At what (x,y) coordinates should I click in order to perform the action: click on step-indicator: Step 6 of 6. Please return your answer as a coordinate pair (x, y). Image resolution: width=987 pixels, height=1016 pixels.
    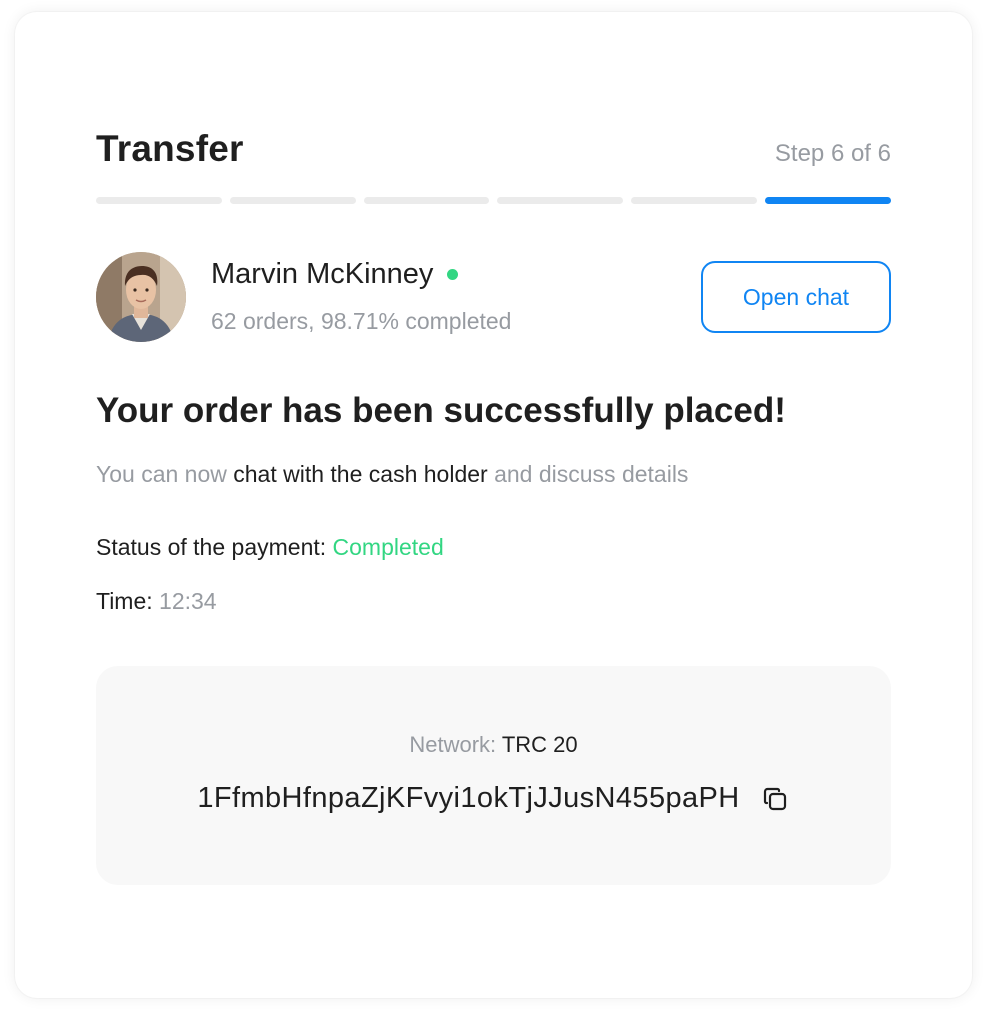
    Looking at the image, I should click on (832, 153).